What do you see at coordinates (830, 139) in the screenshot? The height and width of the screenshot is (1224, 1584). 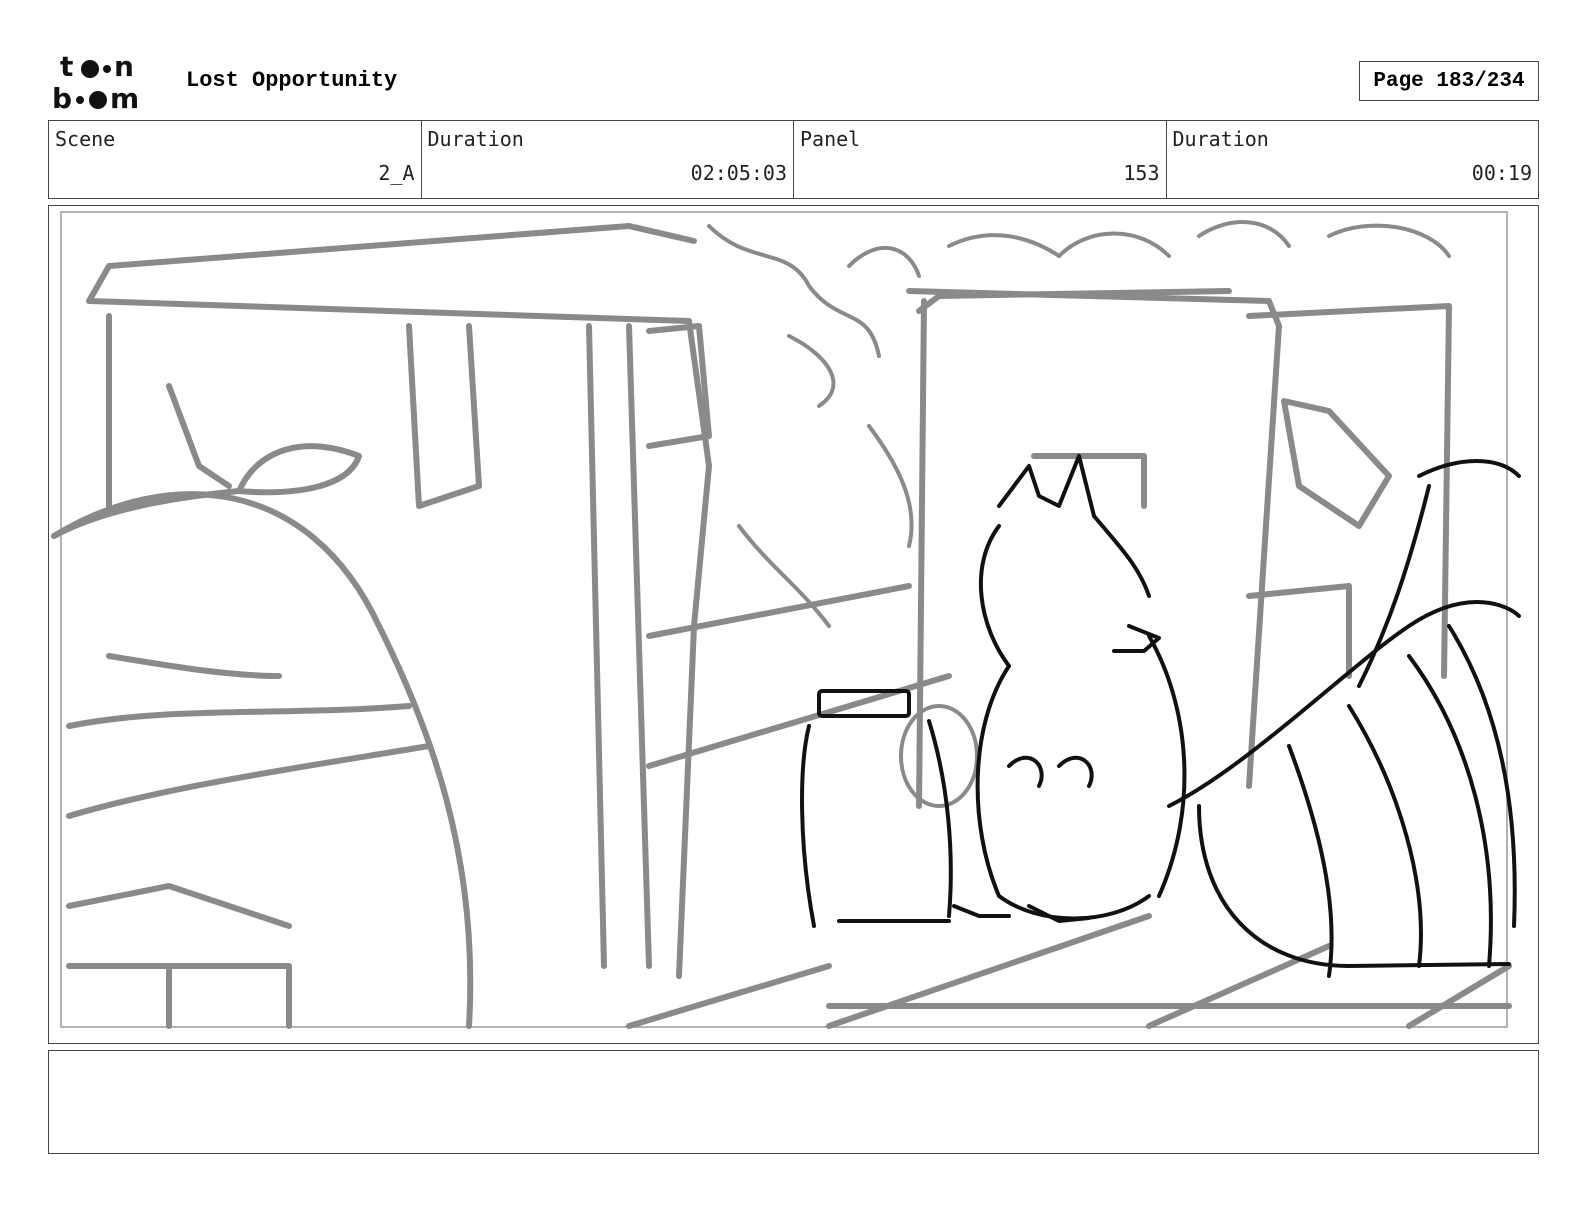 I see `panel-label: Panel` at bounding box center [830, 139].